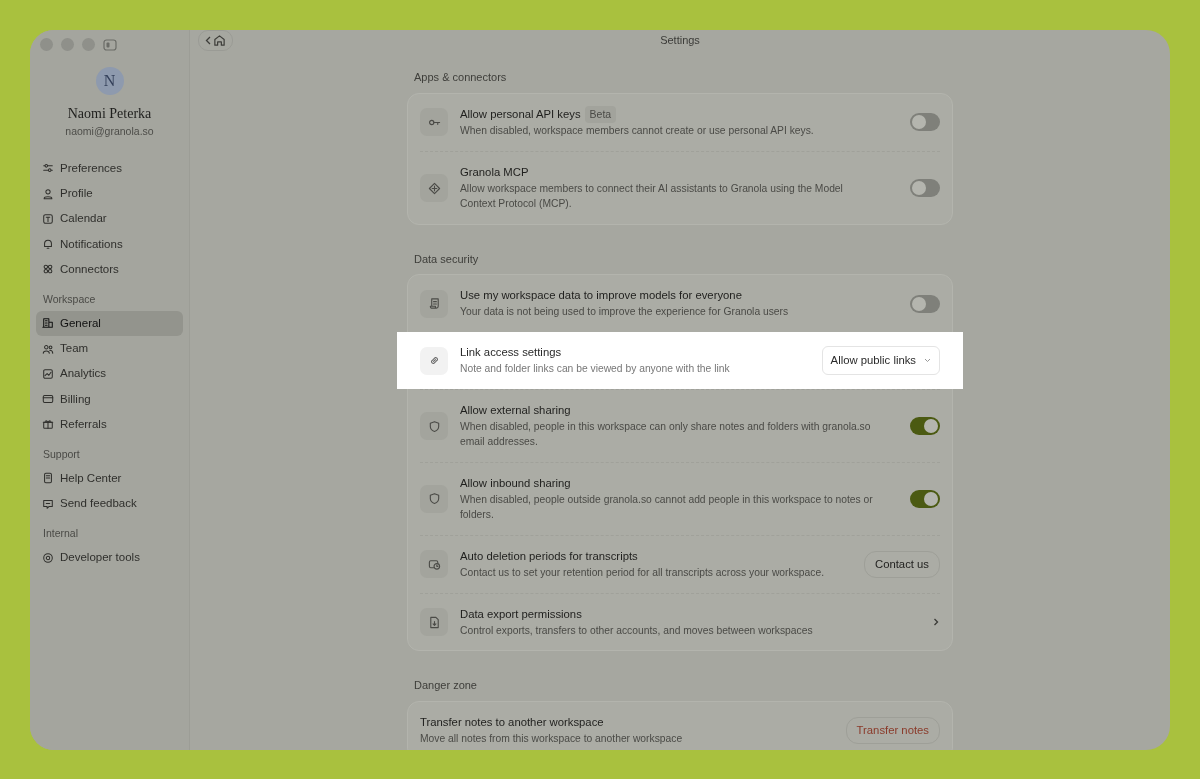  Describe the element at coordinates (61, 534) in the screenshot. I see `sidebar-heading: Internal` at that location.